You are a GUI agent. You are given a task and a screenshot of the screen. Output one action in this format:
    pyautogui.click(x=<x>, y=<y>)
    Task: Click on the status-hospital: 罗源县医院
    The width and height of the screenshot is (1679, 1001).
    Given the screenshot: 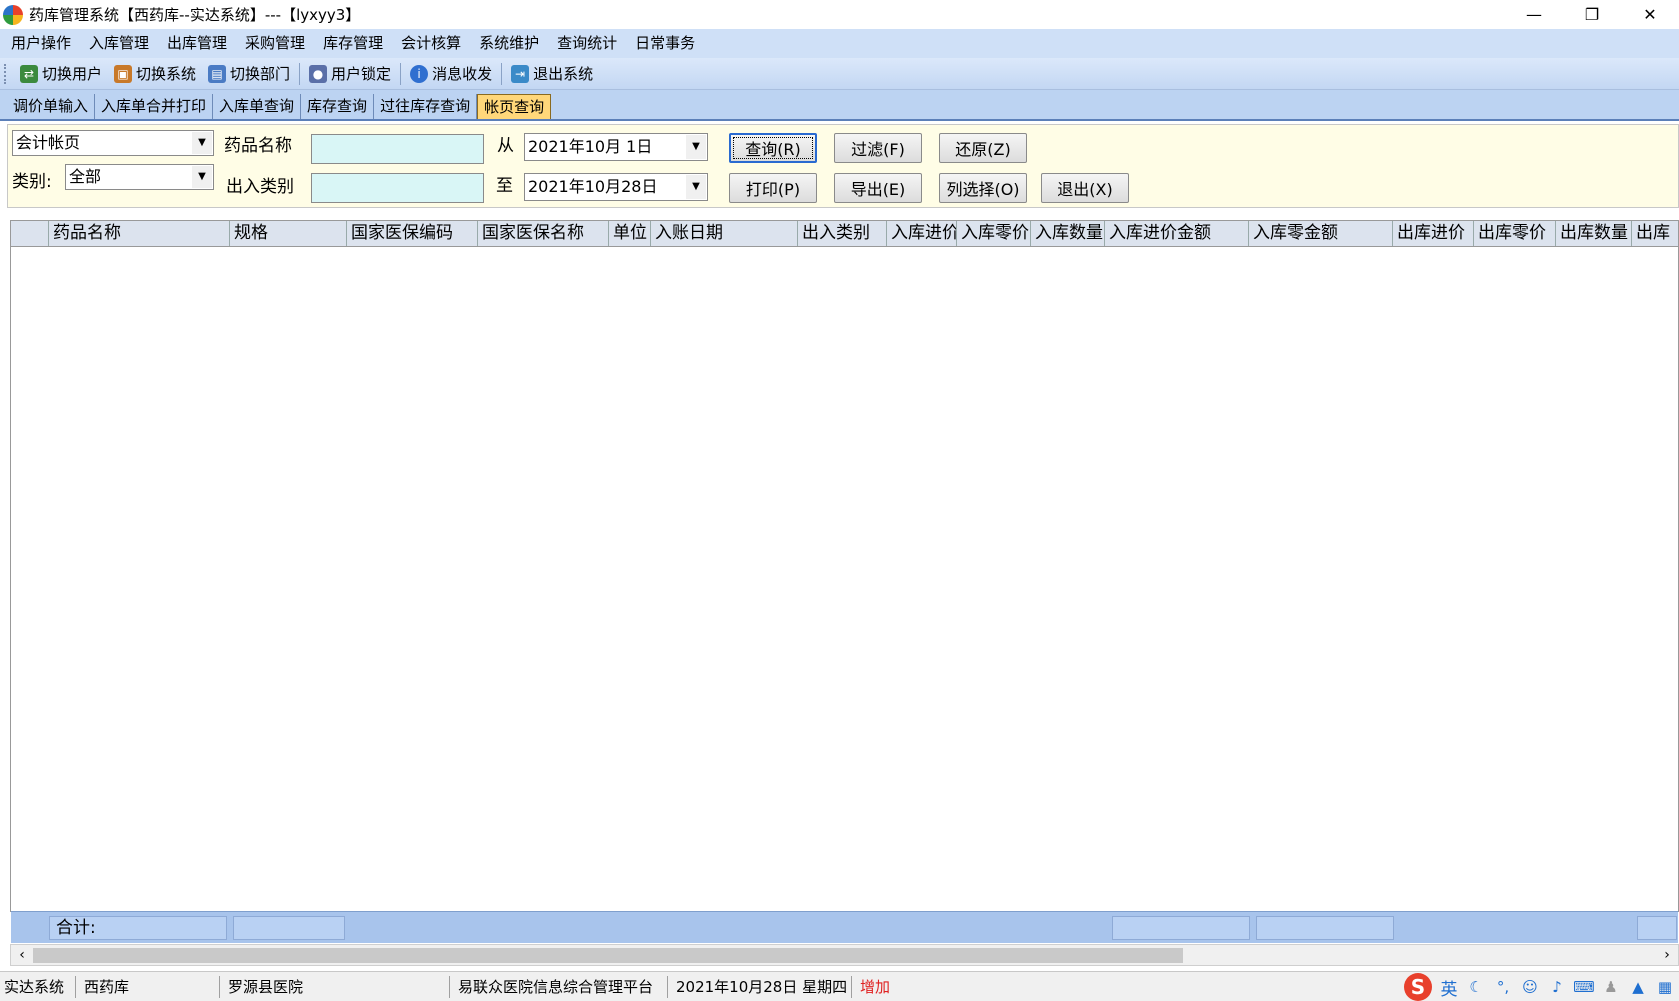 What is the action you would take?
    pyautogui.click(x=337, y=987)
    